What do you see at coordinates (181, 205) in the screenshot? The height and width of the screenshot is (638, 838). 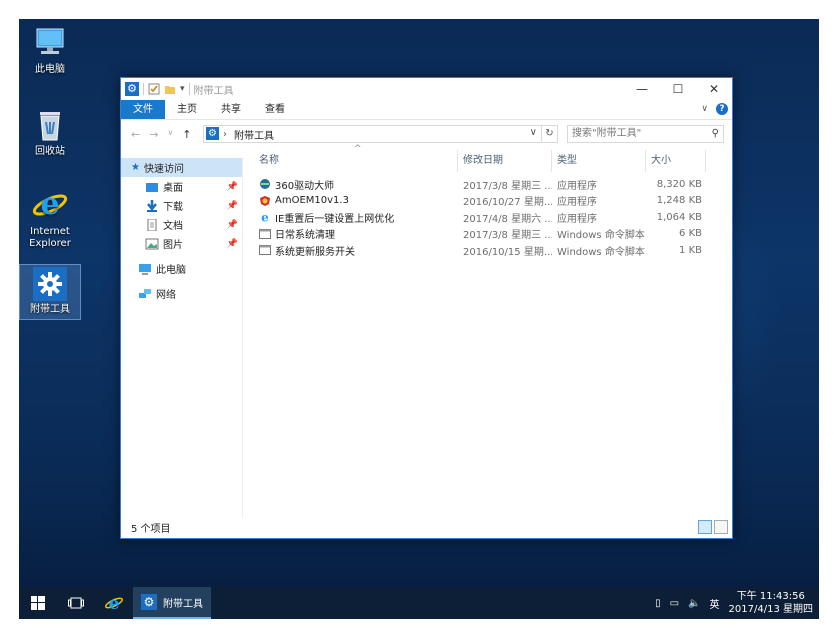 I see `nav-item-downloads: 下载 📌` at bounding box center [181, 205].